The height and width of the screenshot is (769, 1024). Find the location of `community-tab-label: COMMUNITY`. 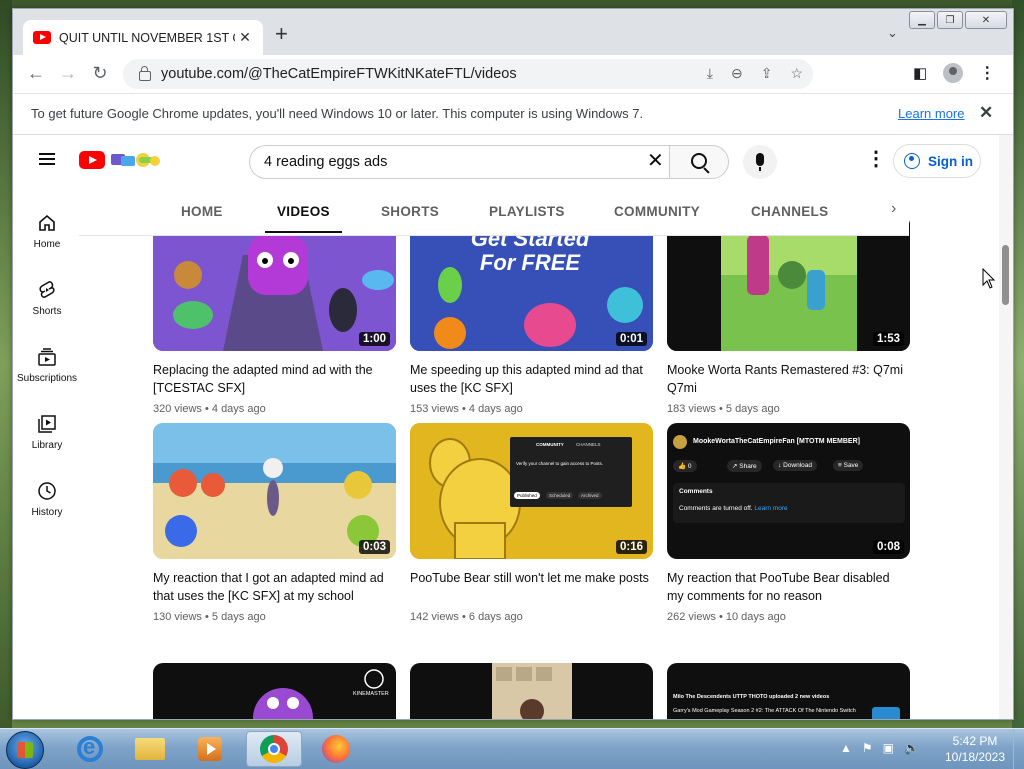

community-tab-label: COMMUNITY is located at coordinates (550, 444).